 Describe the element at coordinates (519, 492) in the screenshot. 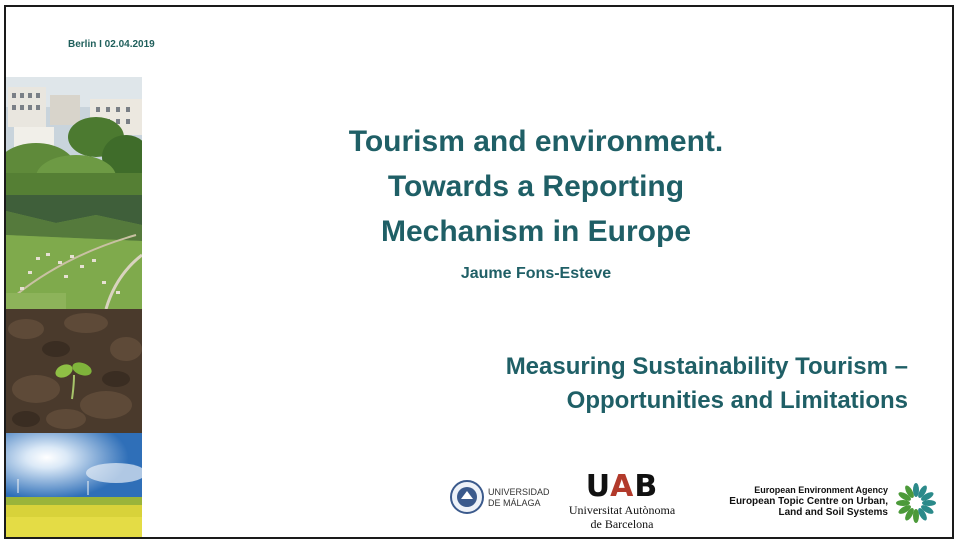

I see `uma-line: UNIVERSIDAD` at that location.